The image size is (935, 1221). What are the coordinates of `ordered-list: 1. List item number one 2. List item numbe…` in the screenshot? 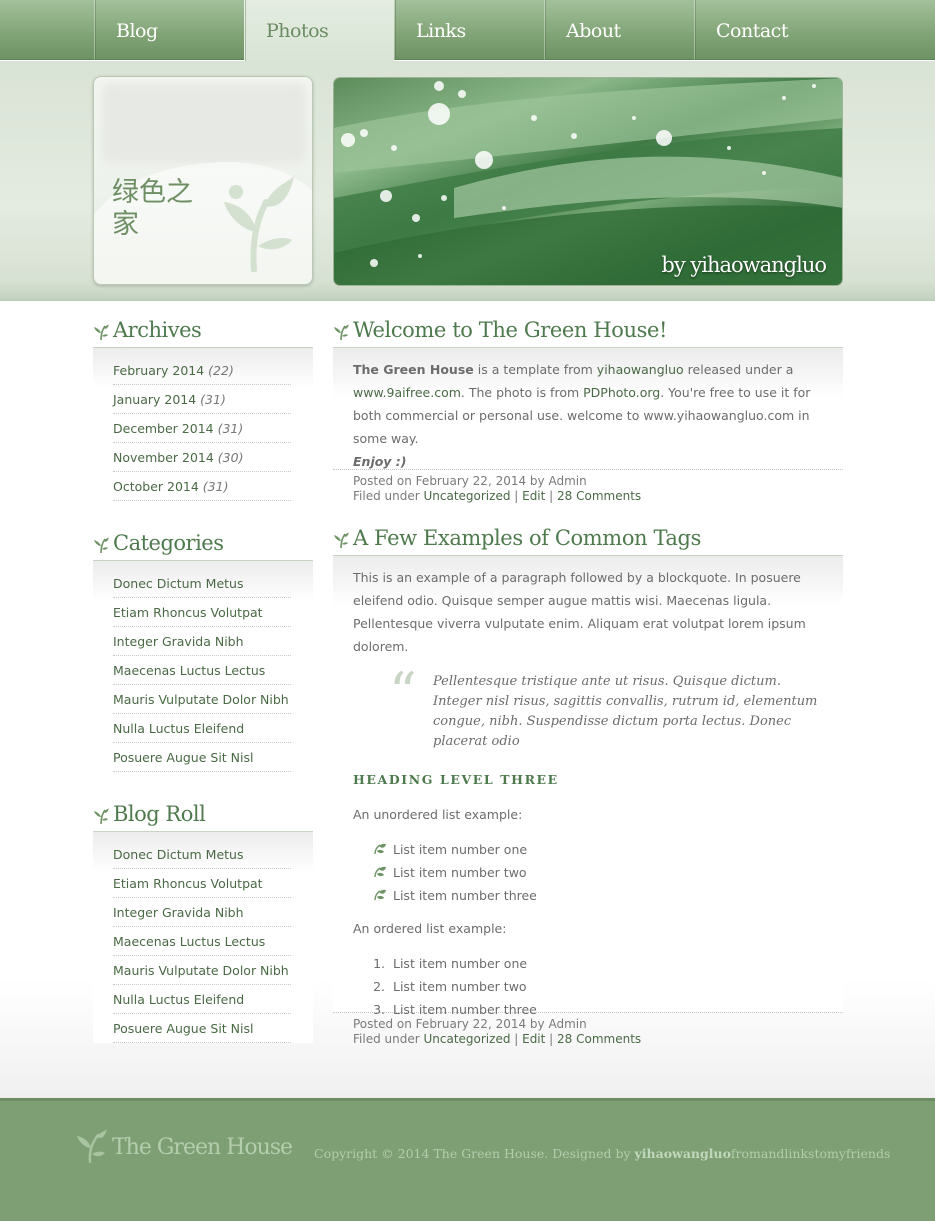 It's located at (608, 986).